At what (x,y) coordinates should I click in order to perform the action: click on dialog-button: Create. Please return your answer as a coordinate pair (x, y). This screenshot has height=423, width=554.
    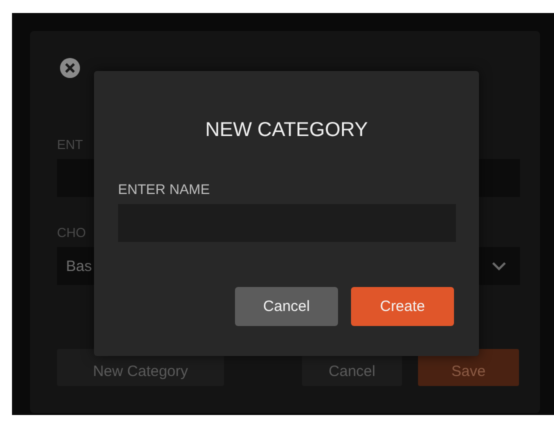
    Looking at the image, I should click on (402, 306).